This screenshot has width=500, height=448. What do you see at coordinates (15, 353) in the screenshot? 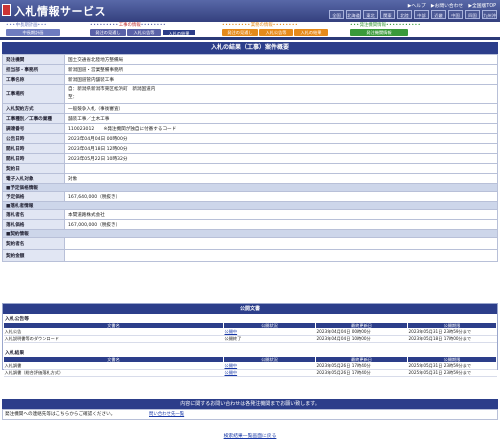
I see `doc-group-title: 入札結果` at bounding box center [15, 353].